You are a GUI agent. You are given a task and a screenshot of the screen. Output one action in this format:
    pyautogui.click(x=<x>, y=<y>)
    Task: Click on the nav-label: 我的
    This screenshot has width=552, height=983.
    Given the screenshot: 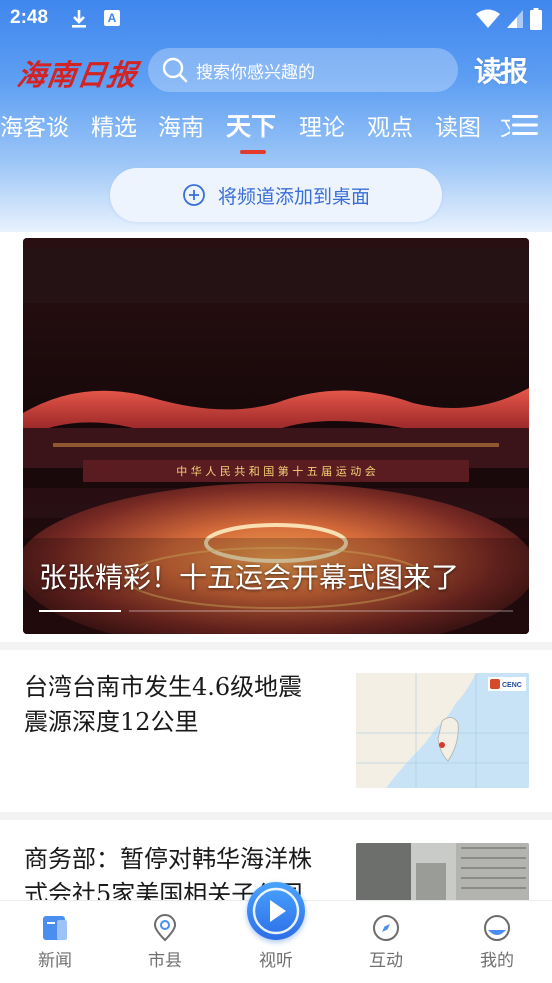 What is the action you would take?
    pyautogui.click(x=497, y=961)
    